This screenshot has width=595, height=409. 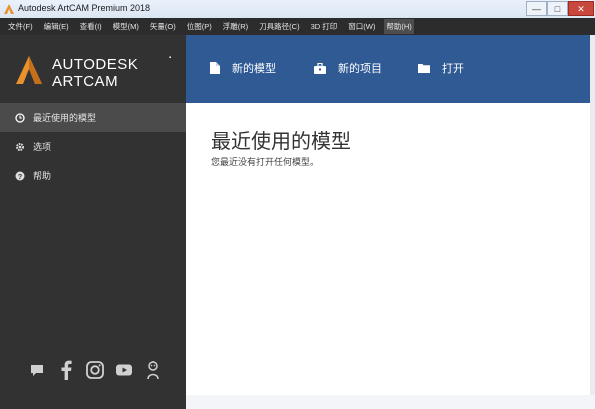 I want to click on menu-model: 模型(M), so click(x=126, y=26).